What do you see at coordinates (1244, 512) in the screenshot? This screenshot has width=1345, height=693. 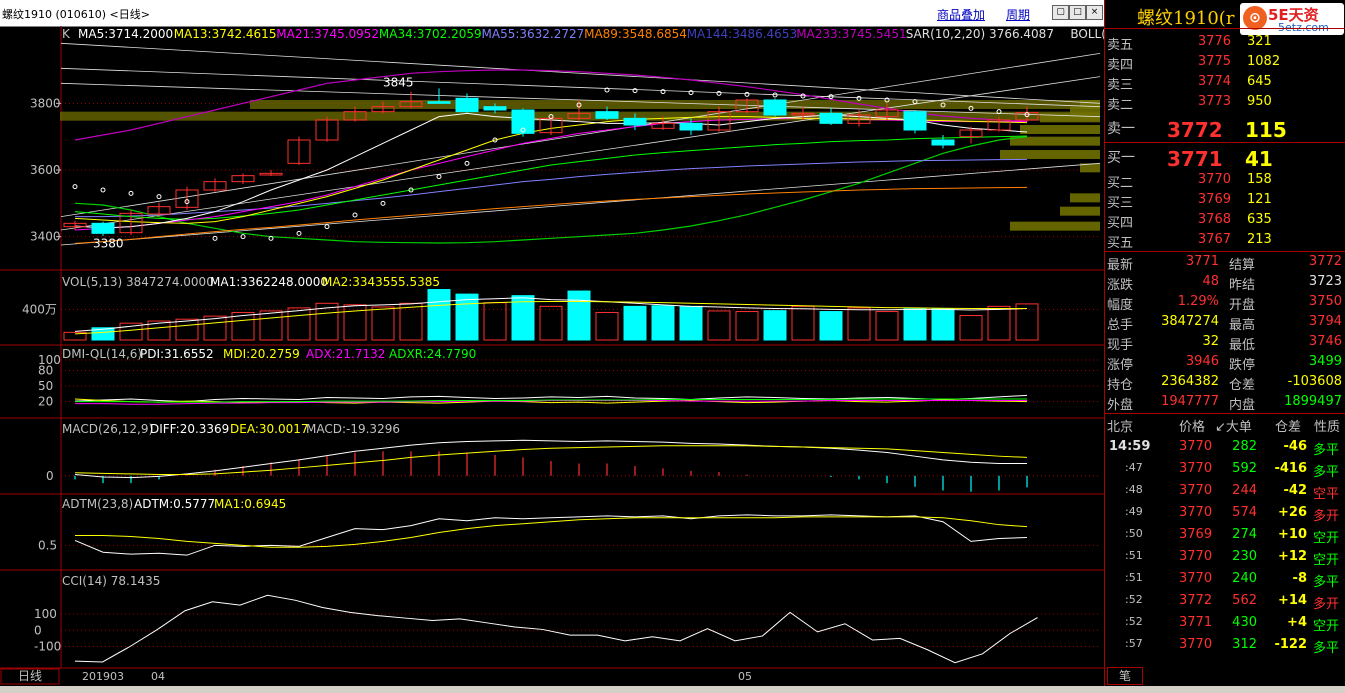 I see `tick-volume: 574` at bounding box center [1244, 512].